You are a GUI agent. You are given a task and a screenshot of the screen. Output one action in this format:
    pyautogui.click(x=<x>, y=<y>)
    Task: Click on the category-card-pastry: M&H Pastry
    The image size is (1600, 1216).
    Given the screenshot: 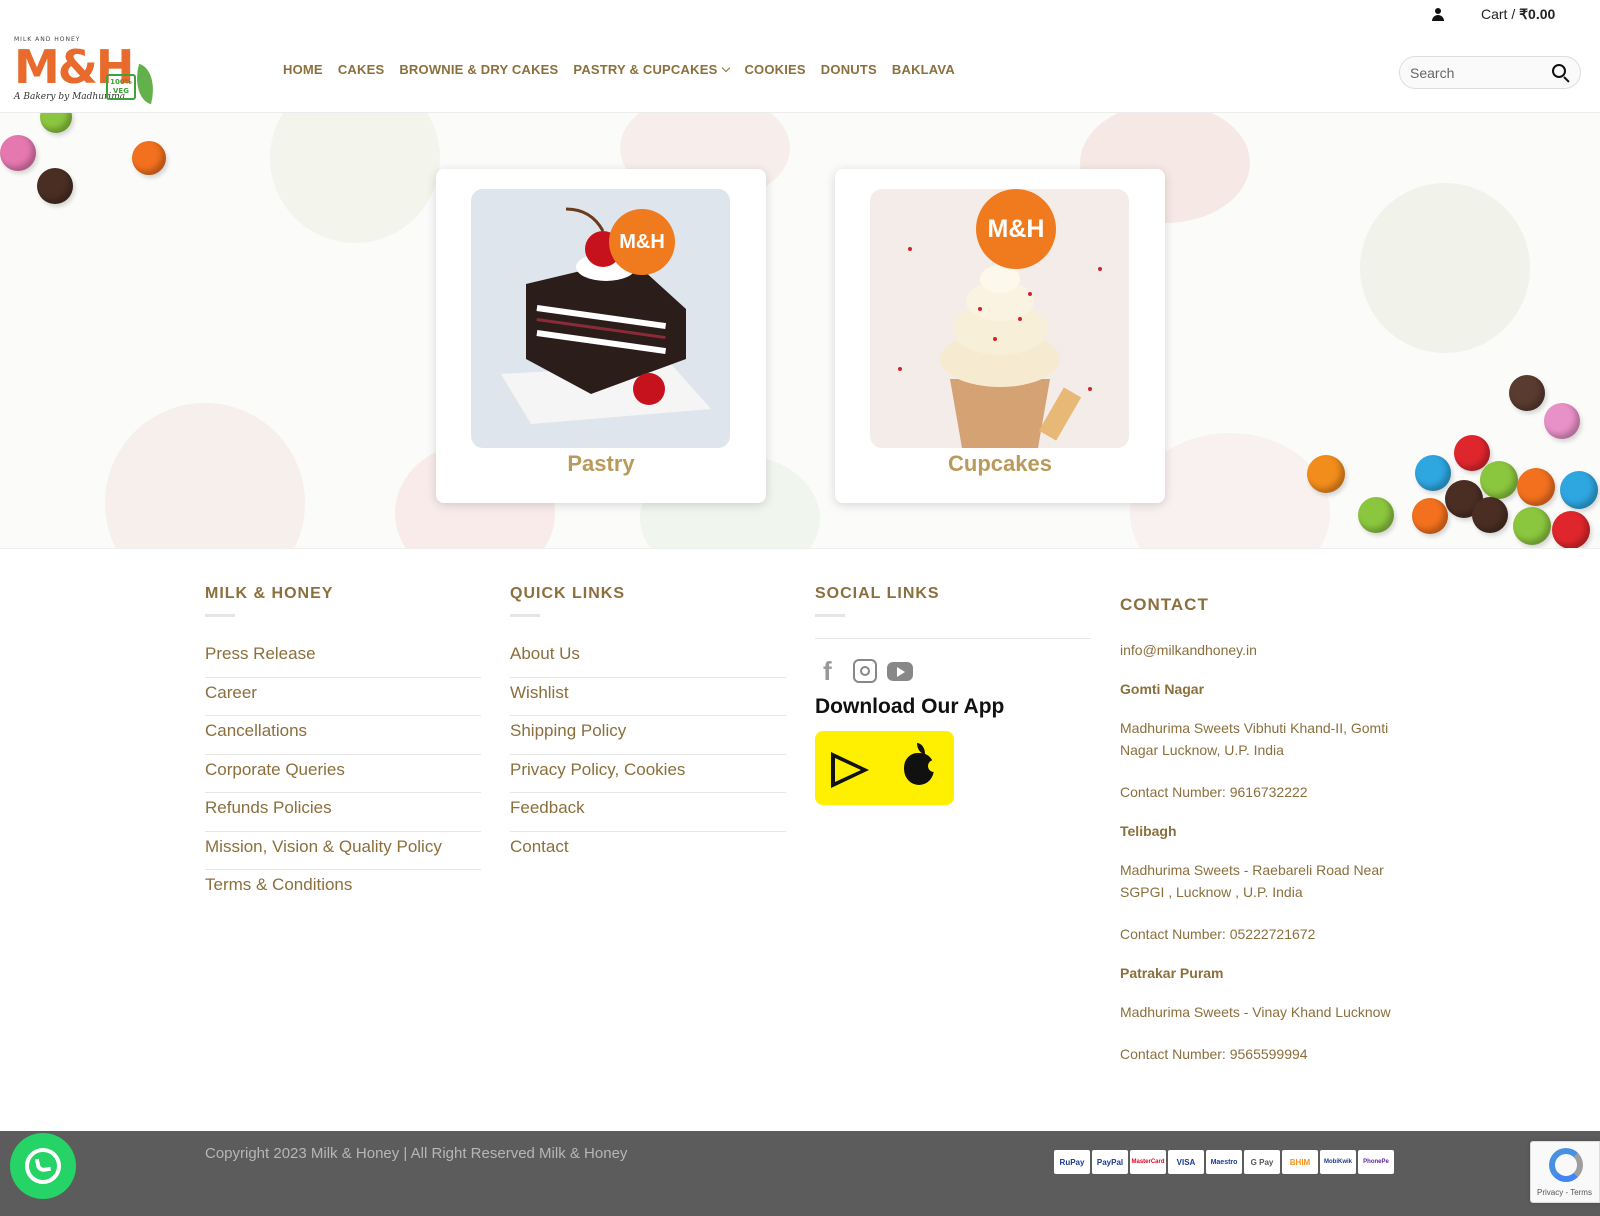 What is the action you would take?
    pyautogui.click(x=601, y=336)
    